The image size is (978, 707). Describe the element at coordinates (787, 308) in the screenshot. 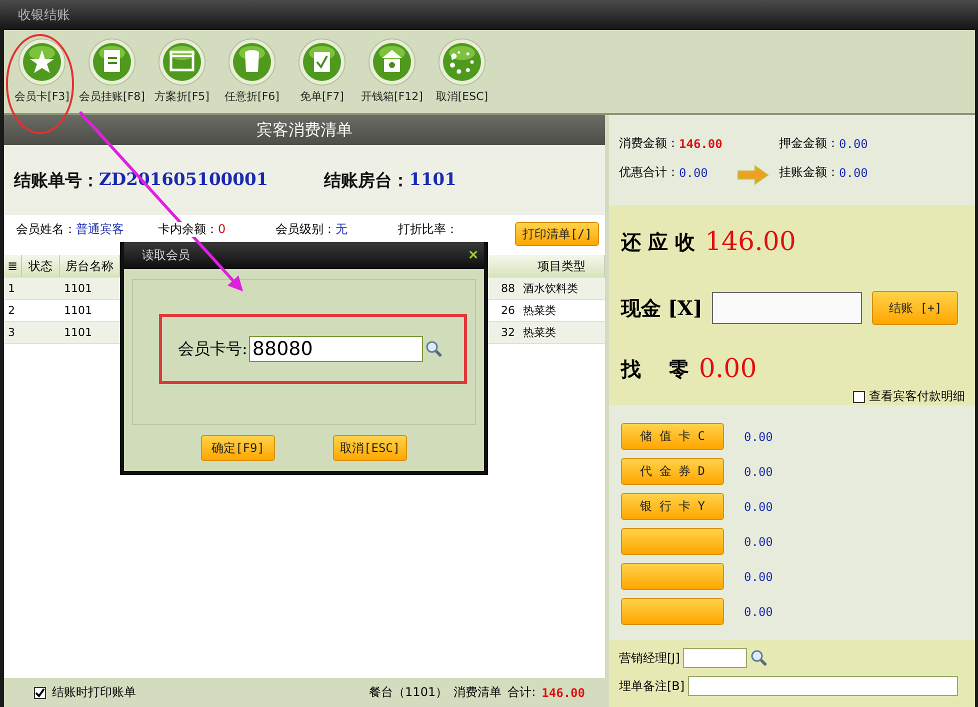

I see `cash-input` at that location.